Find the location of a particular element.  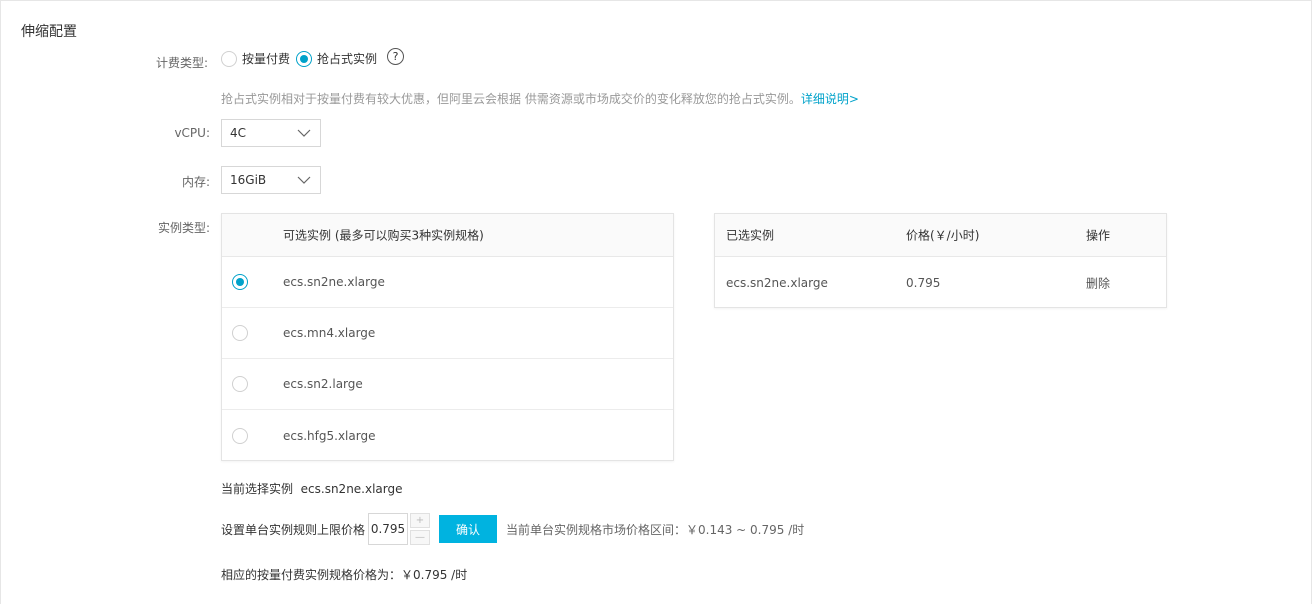

billing-option-pay-as-you-go: 按量付费 is located at coordinates (255, 58).